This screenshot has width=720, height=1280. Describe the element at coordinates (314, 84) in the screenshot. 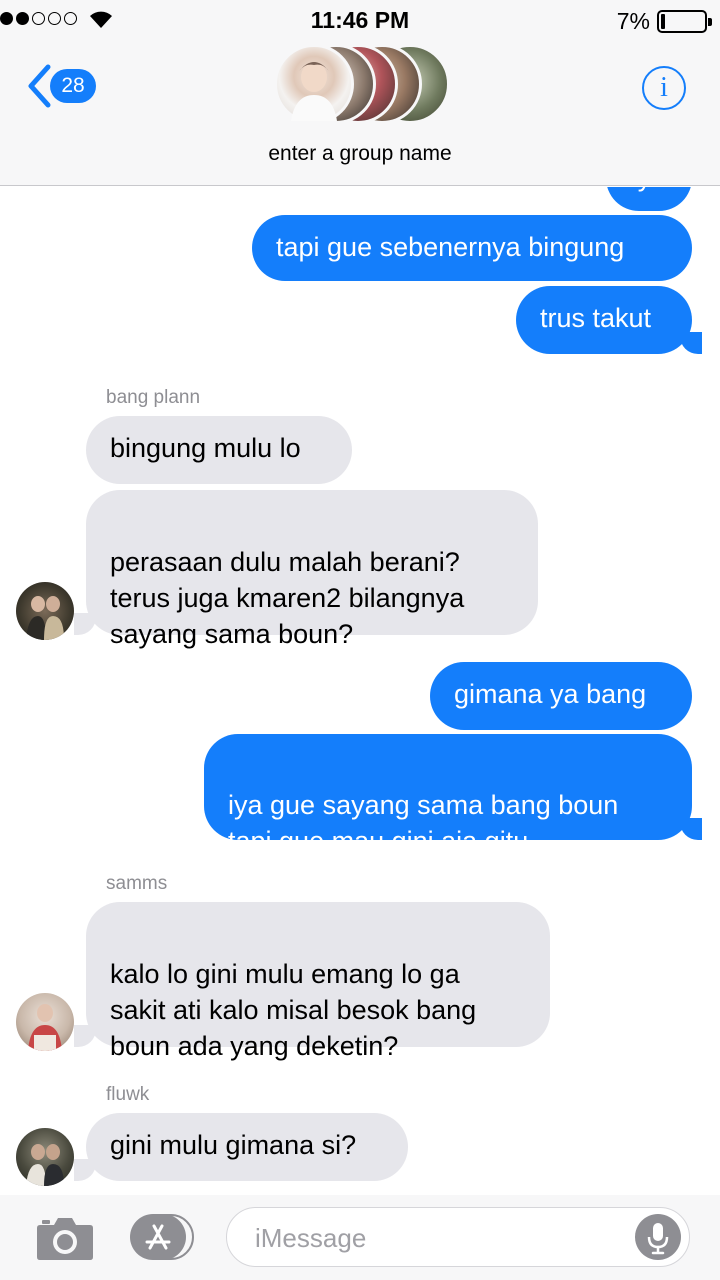

I see `group-avatar` at that location.